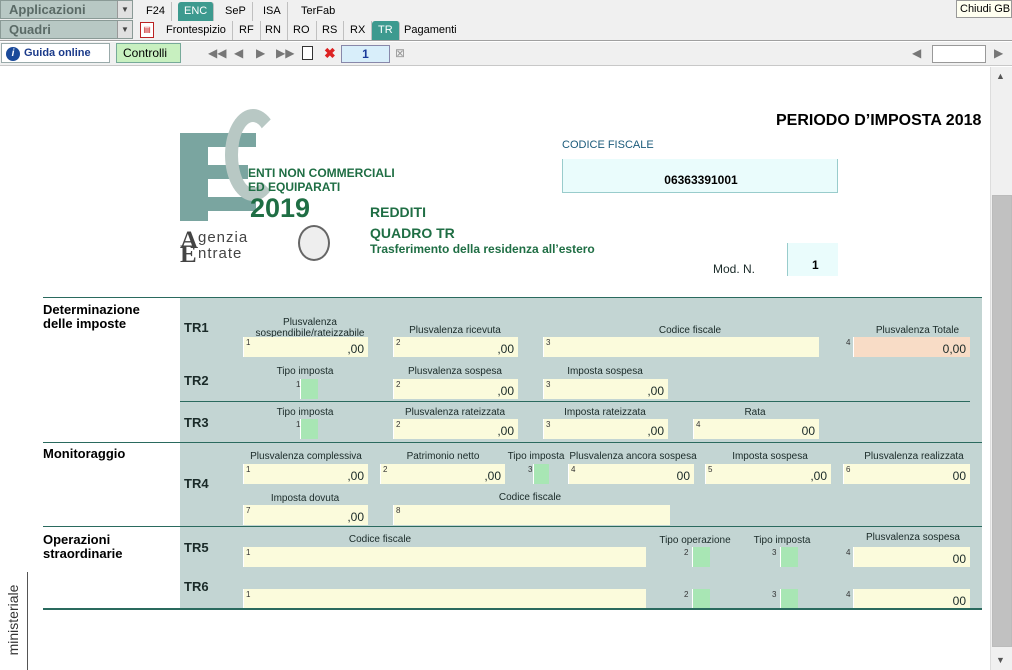  Describe the element at coordinates (307, 429) in the screenshot. I see `tipo-imposta-tr3-field: 1` at that location.